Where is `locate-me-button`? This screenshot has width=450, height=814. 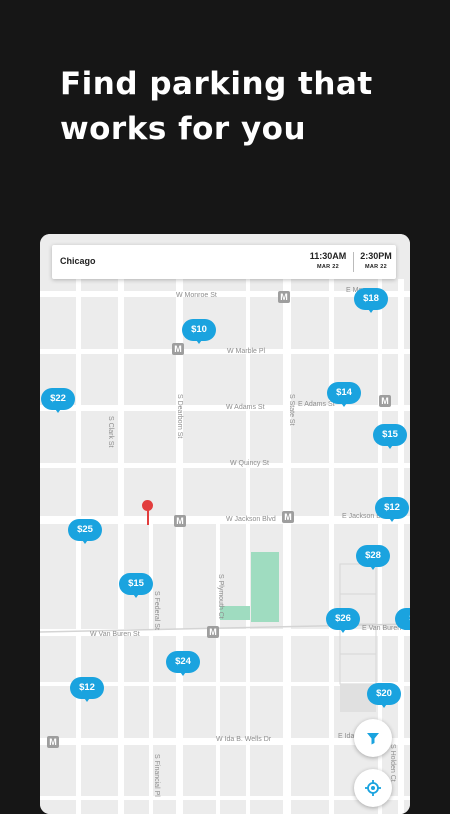 locate-me-button is located at coordinates (373, 788).